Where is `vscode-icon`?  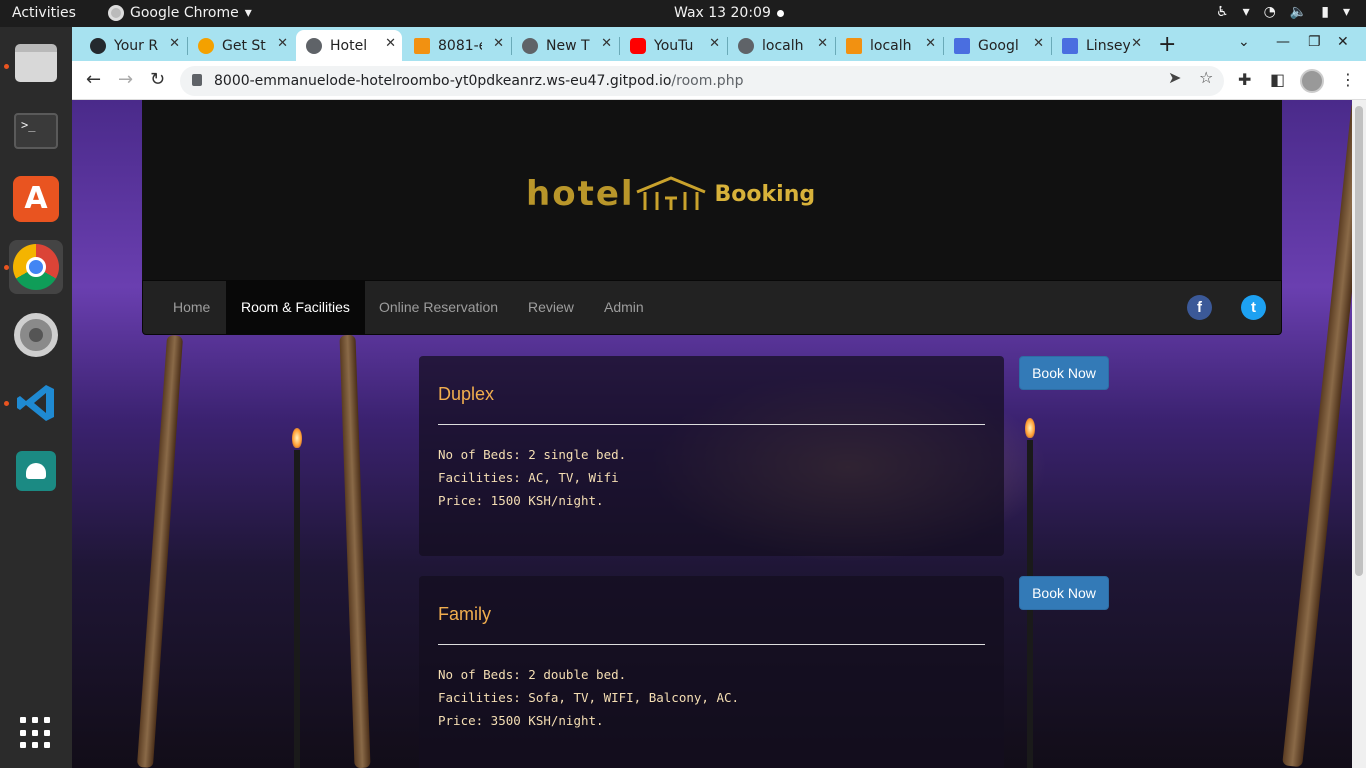 vscode-icon is located at coordinates (35, 403).